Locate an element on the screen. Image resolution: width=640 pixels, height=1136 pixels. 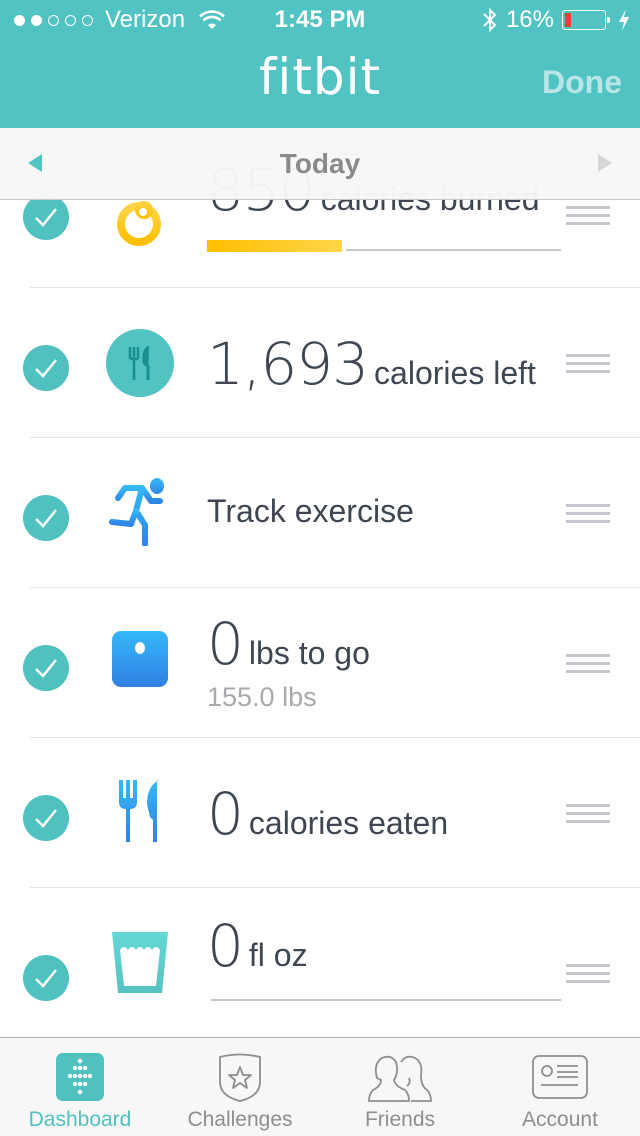
tile-main-text: Track exercise is located at coordinates (310, 511).